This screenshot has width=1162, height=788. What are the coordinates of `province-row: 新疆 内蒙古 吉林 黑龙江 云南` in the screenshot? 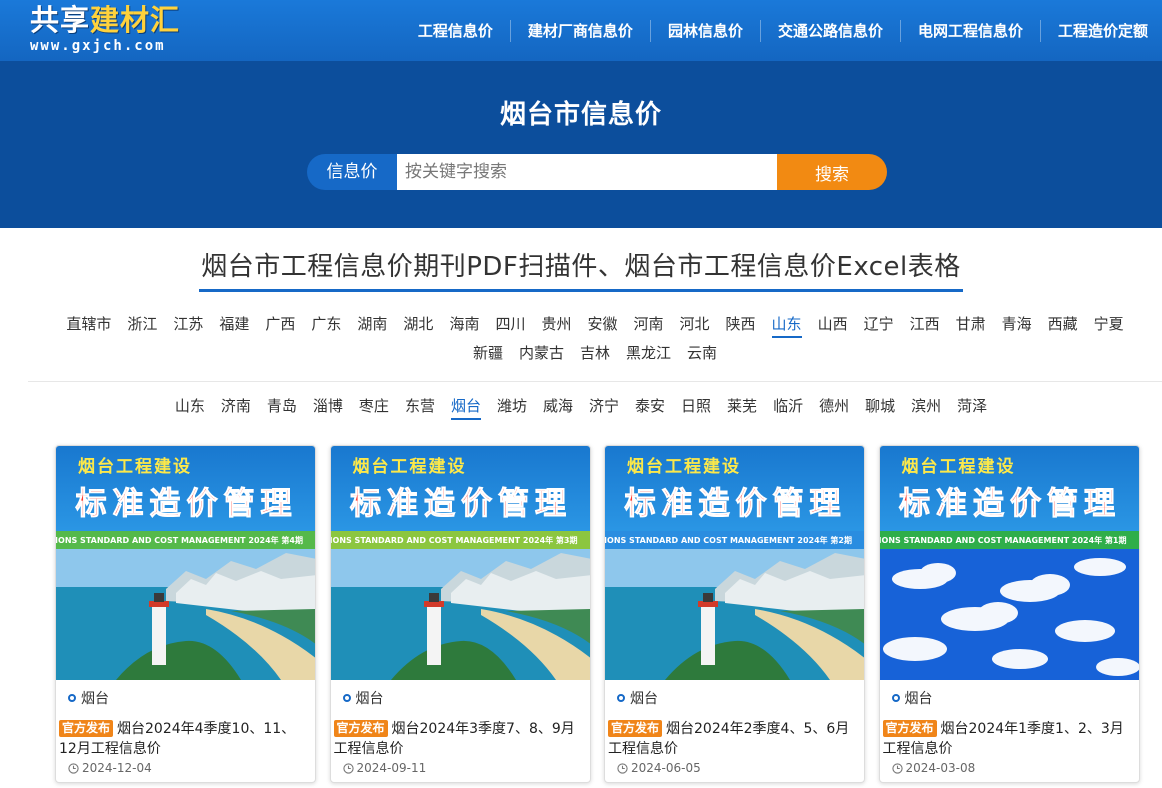 It's located at (595, 353).